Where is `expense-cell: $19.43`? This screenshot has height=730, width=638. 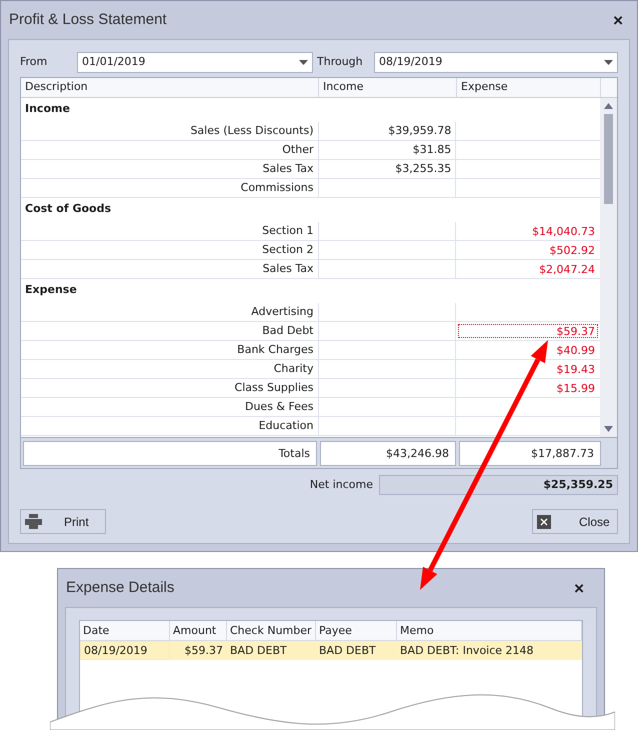
expense-cell: $19.43 is located at coordinates (528, 369).